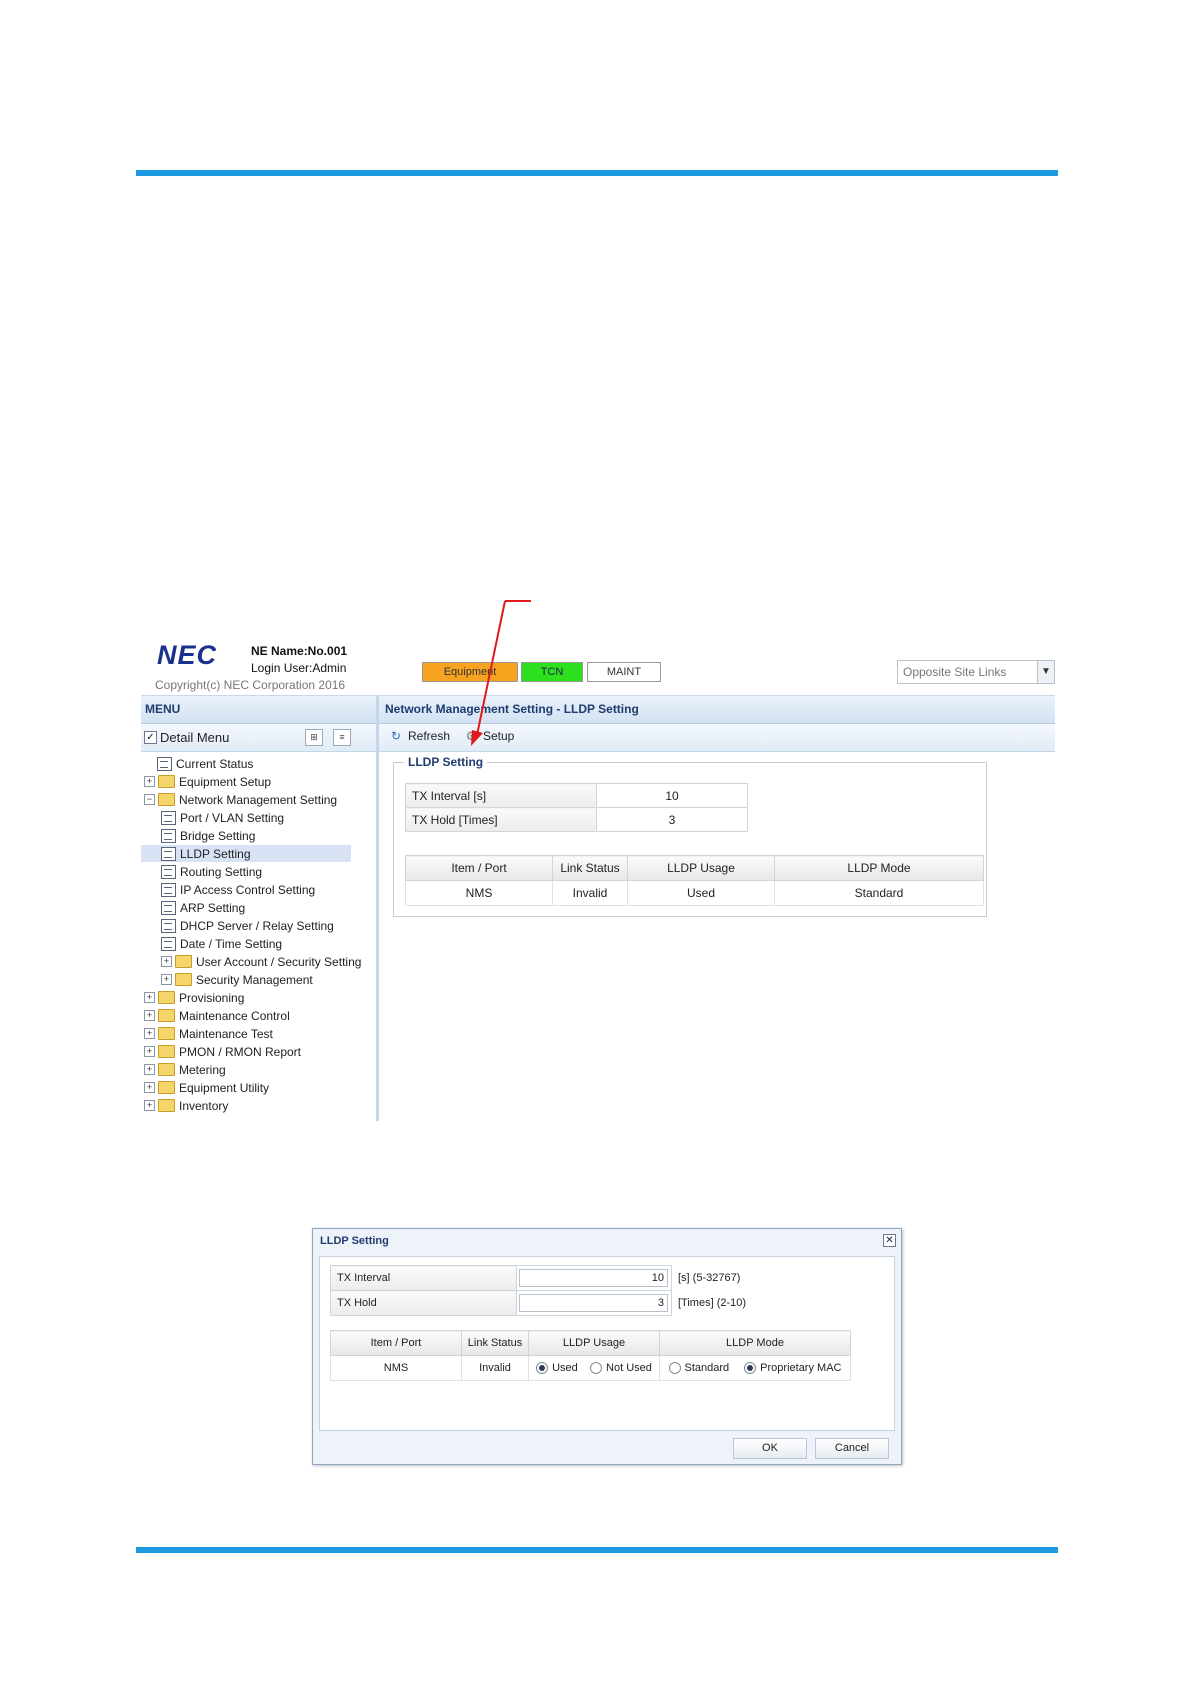 The height and width of the screenshot is (1684, 1190). I want to click on opposite-site-links-select: Opposite Site Links ▼, so click(976, 672).